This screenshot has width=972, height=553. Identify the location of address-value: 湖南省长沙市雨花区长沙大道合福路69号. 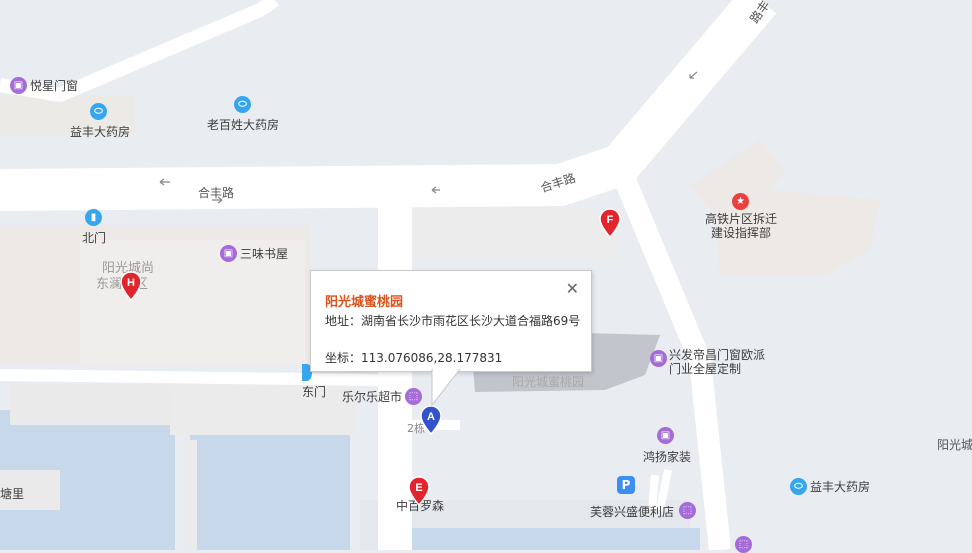
(471, 321).